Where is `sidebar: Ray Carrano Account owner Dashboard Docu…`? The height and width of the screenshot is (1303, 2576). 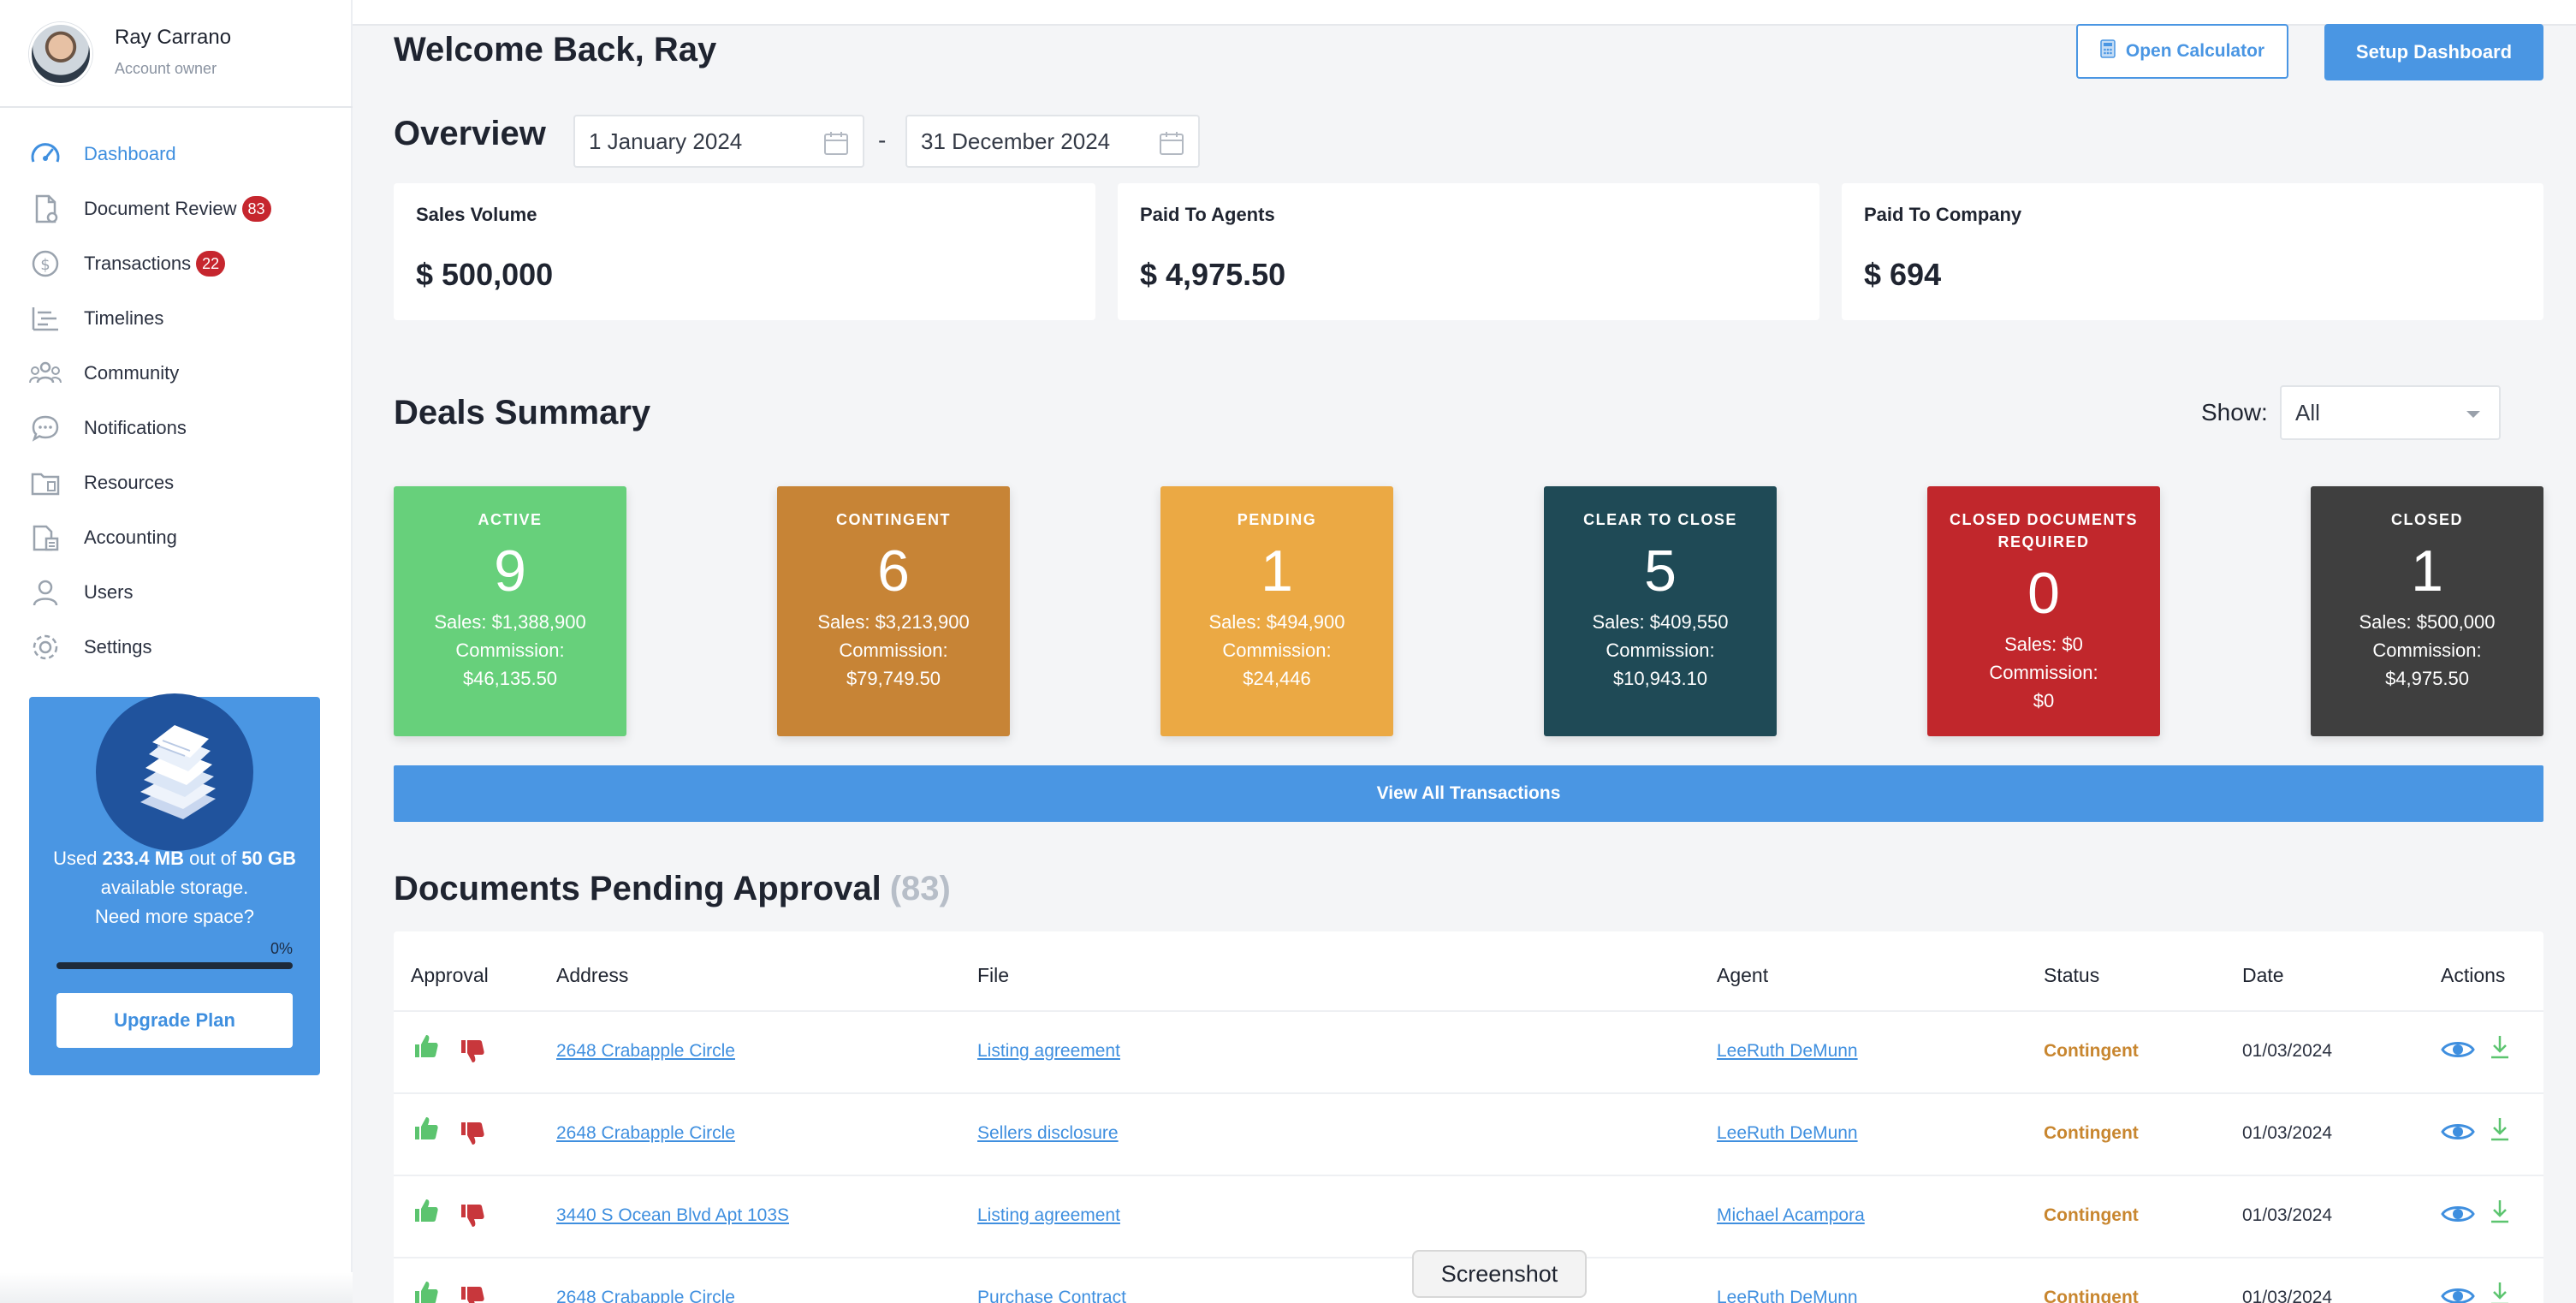
sidebar: Ray Carrano Account owner Dashboard Docu… is located at coordinates (176, 651).